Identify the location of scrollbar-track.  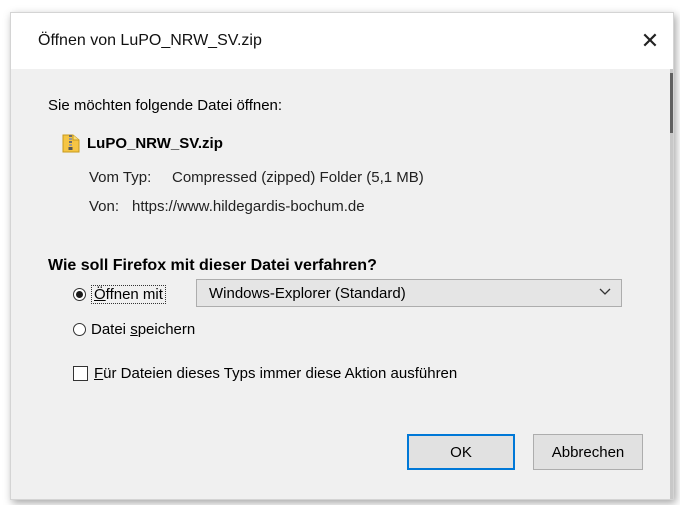
(671, 284).